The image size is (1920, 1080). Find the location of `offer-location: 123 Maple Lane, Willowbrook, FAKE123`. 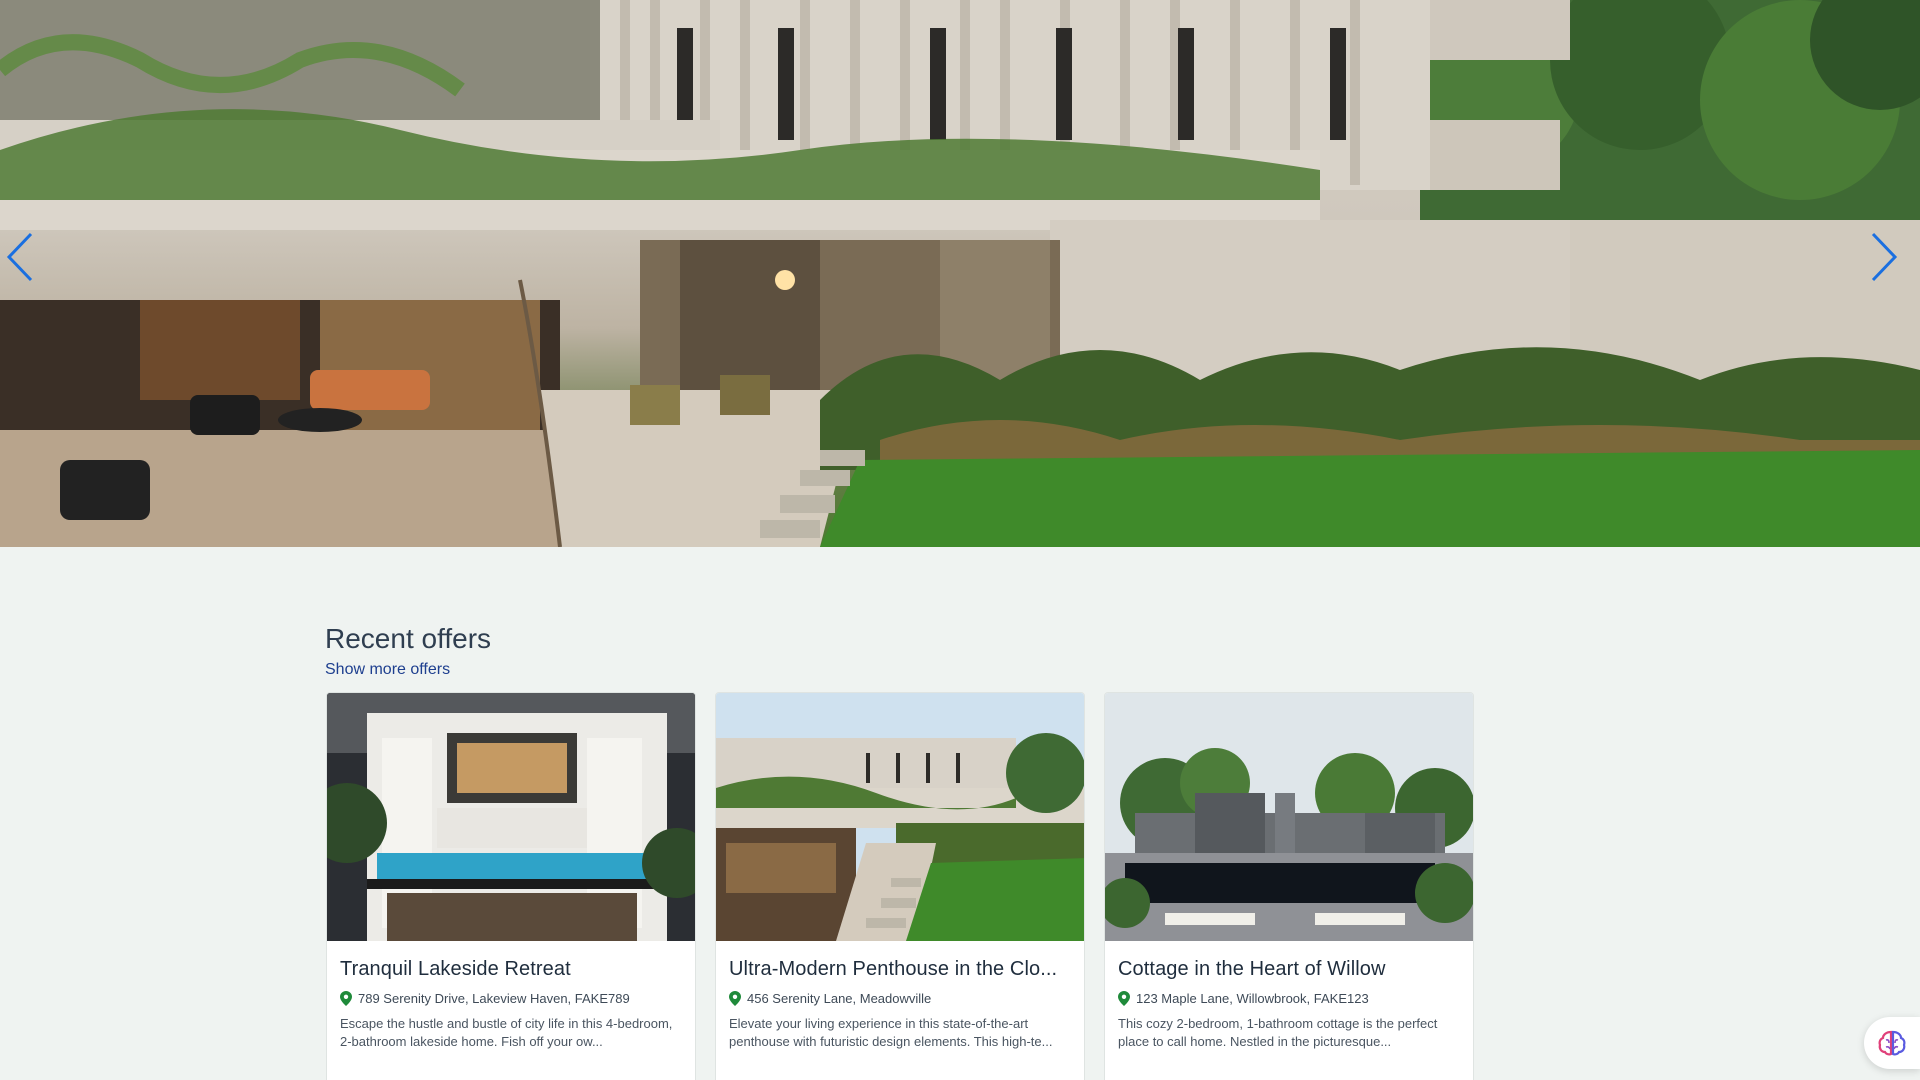

offer-location: 123 Maple Lane, Willowbrook, FAKE123 is located at coordinates (1289, 998).